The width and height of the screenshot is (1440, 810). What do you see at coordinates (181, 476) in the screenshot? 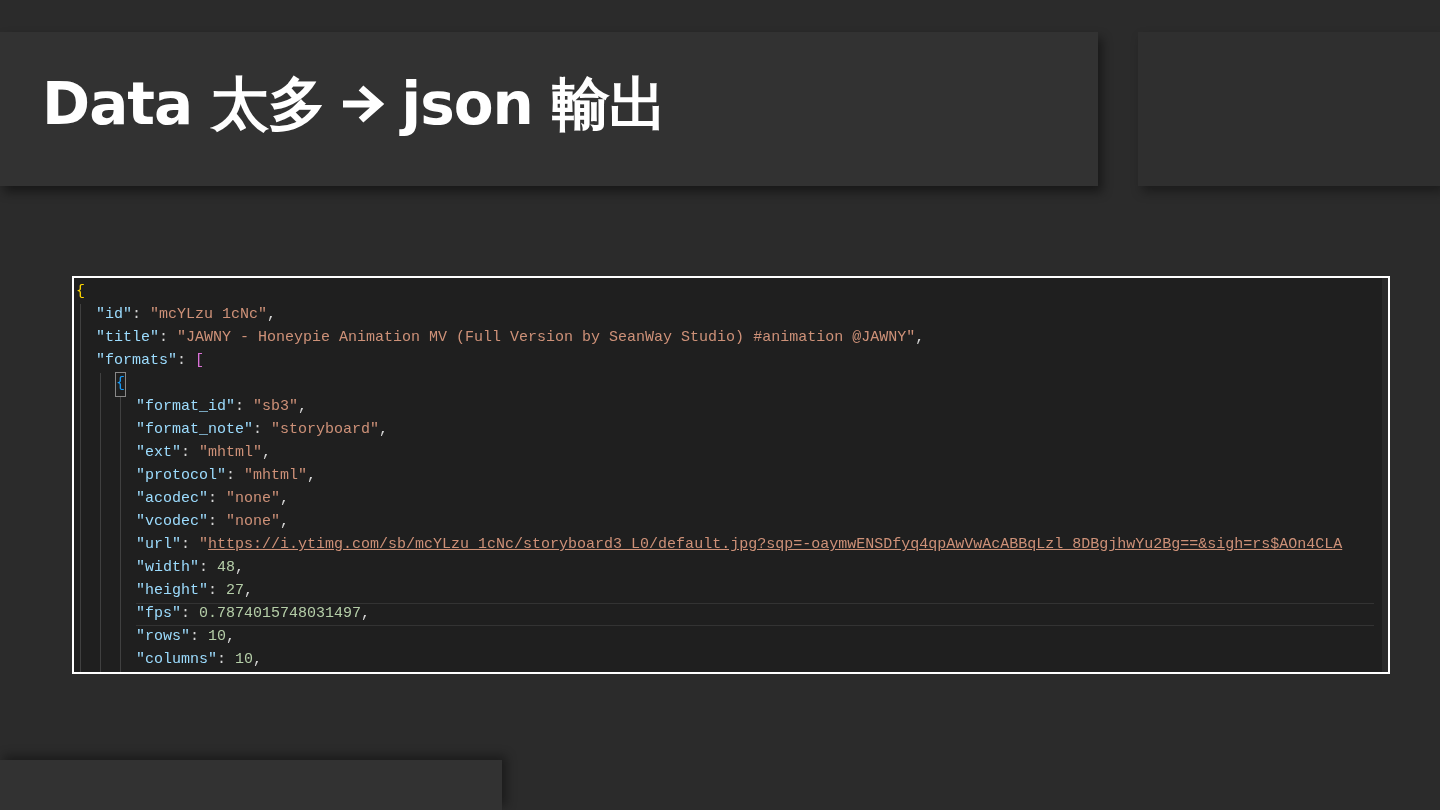
I see `json-key: "protocol"` at bounding box center [181, 476].